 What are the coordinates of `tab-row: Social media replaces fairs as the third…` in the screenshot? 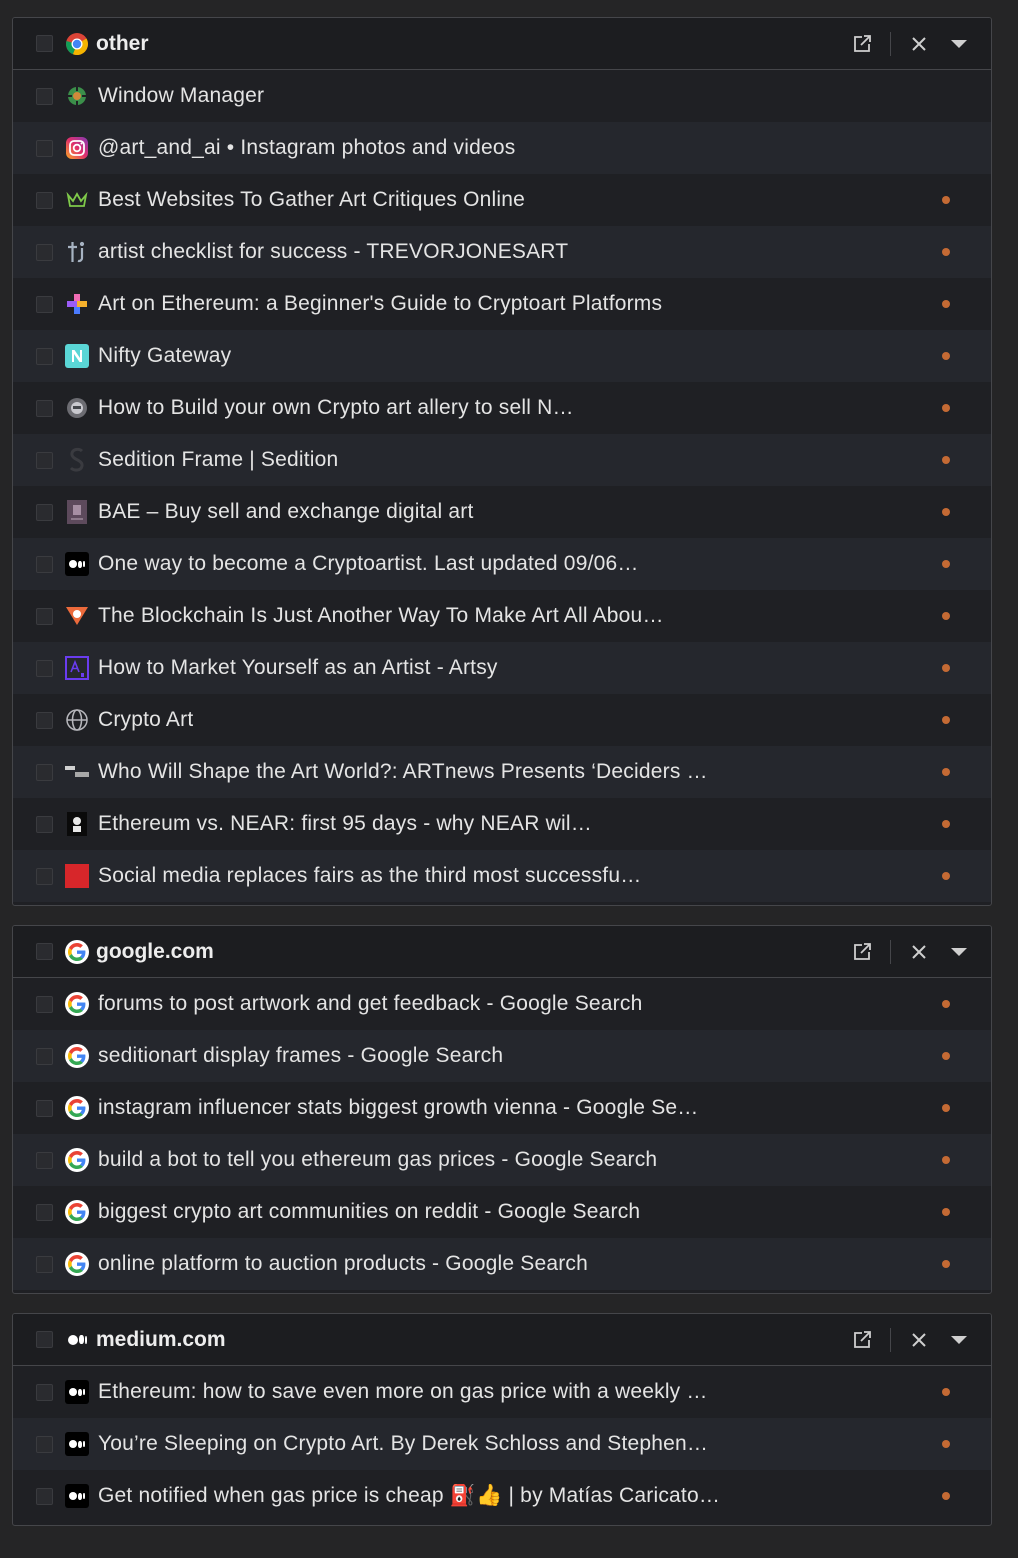 It's located at (502, 876).